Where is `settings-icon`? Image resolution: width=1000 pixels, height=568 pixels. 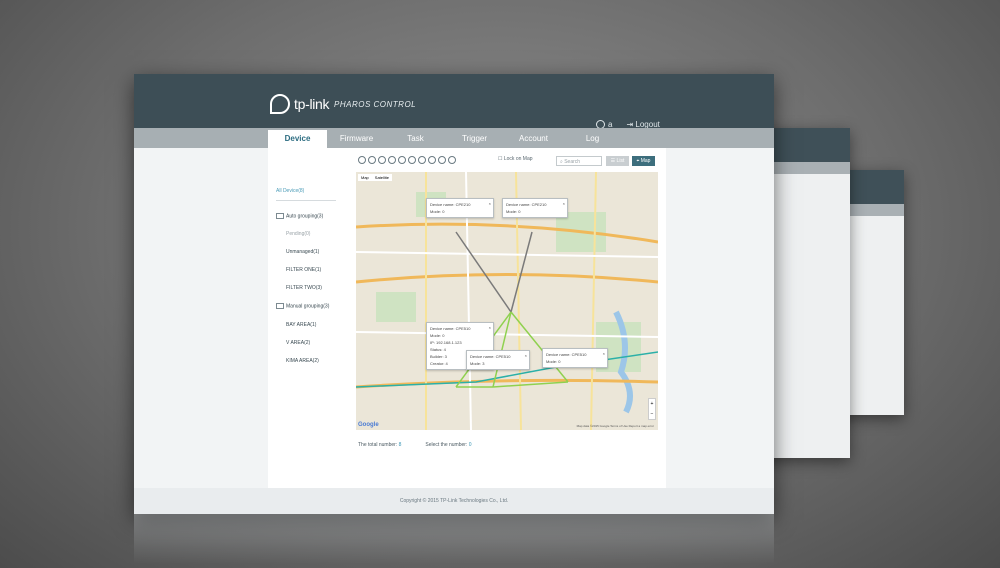 settings-icon is located at coordinates (432, 160).